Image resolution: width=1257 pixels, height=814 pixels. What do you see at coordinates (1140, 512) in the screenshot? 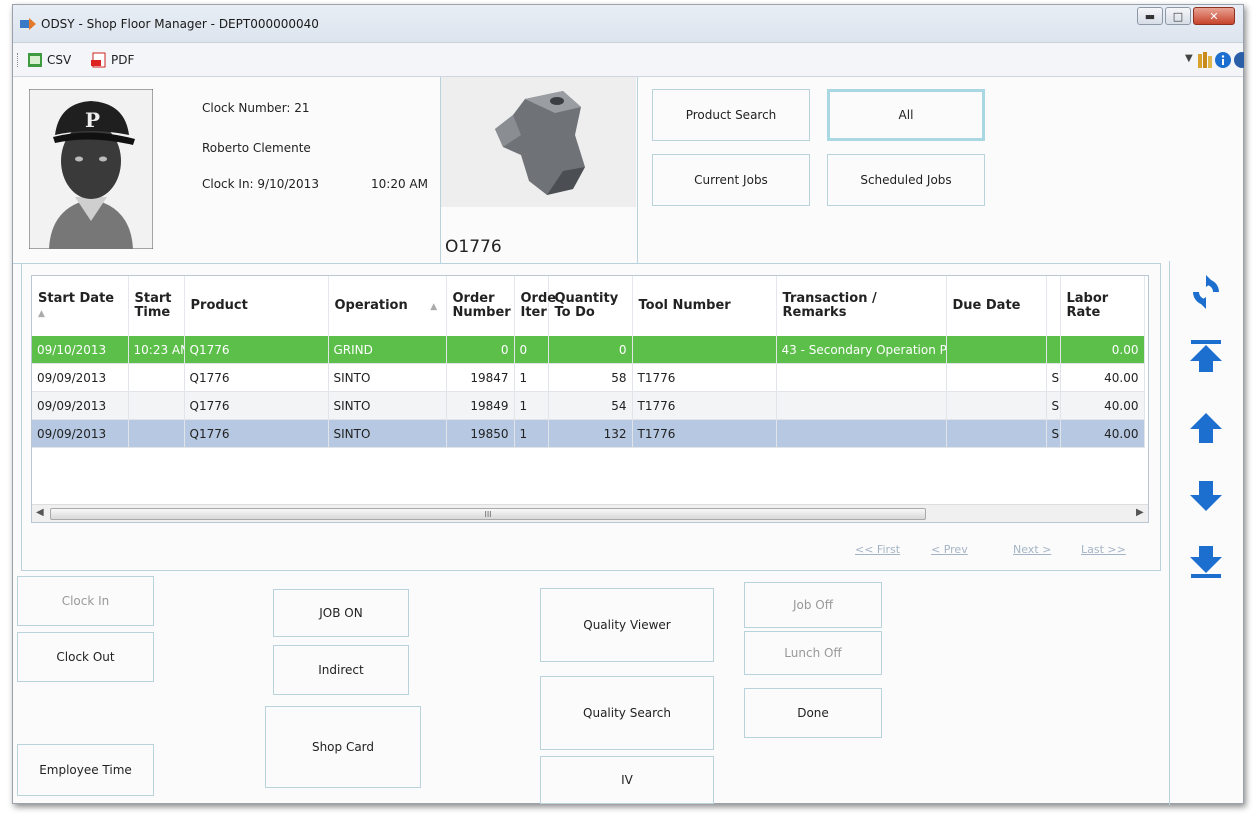
I see `scroll-right-icon: ▶` at bounding box center [1140, 512].